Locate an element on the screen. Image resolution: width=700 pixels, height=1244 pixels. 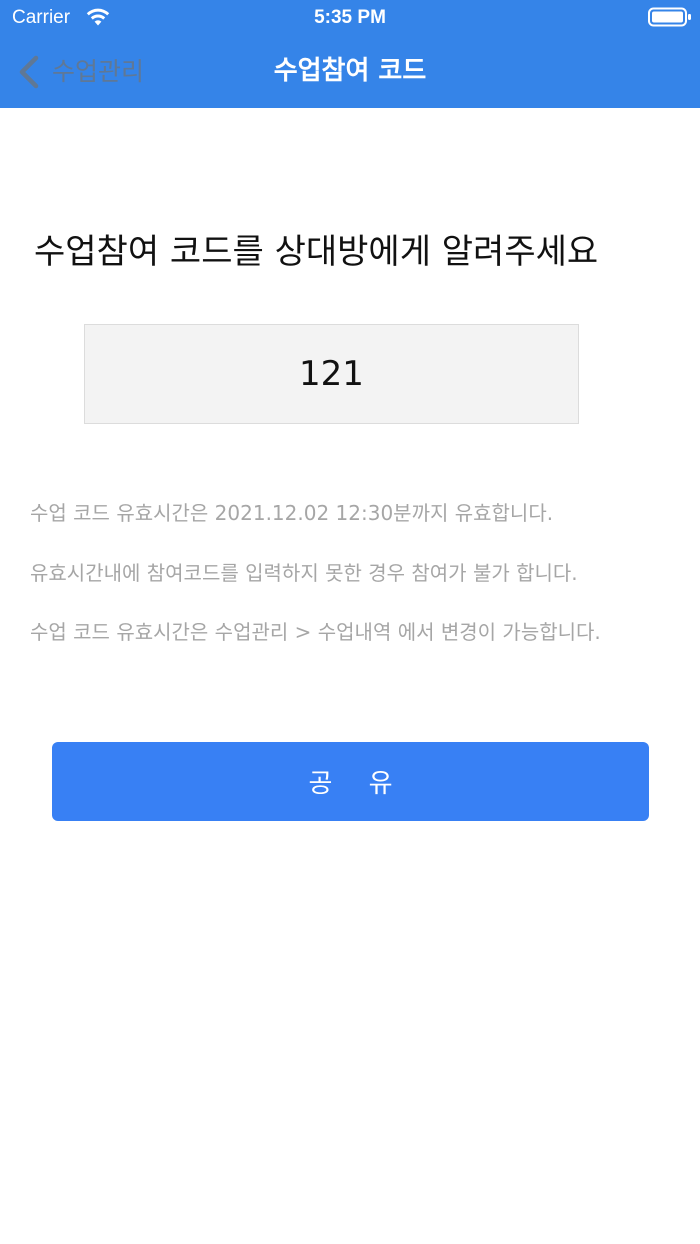
status-time: 5:35 PM is located at coordinates (350, 17).